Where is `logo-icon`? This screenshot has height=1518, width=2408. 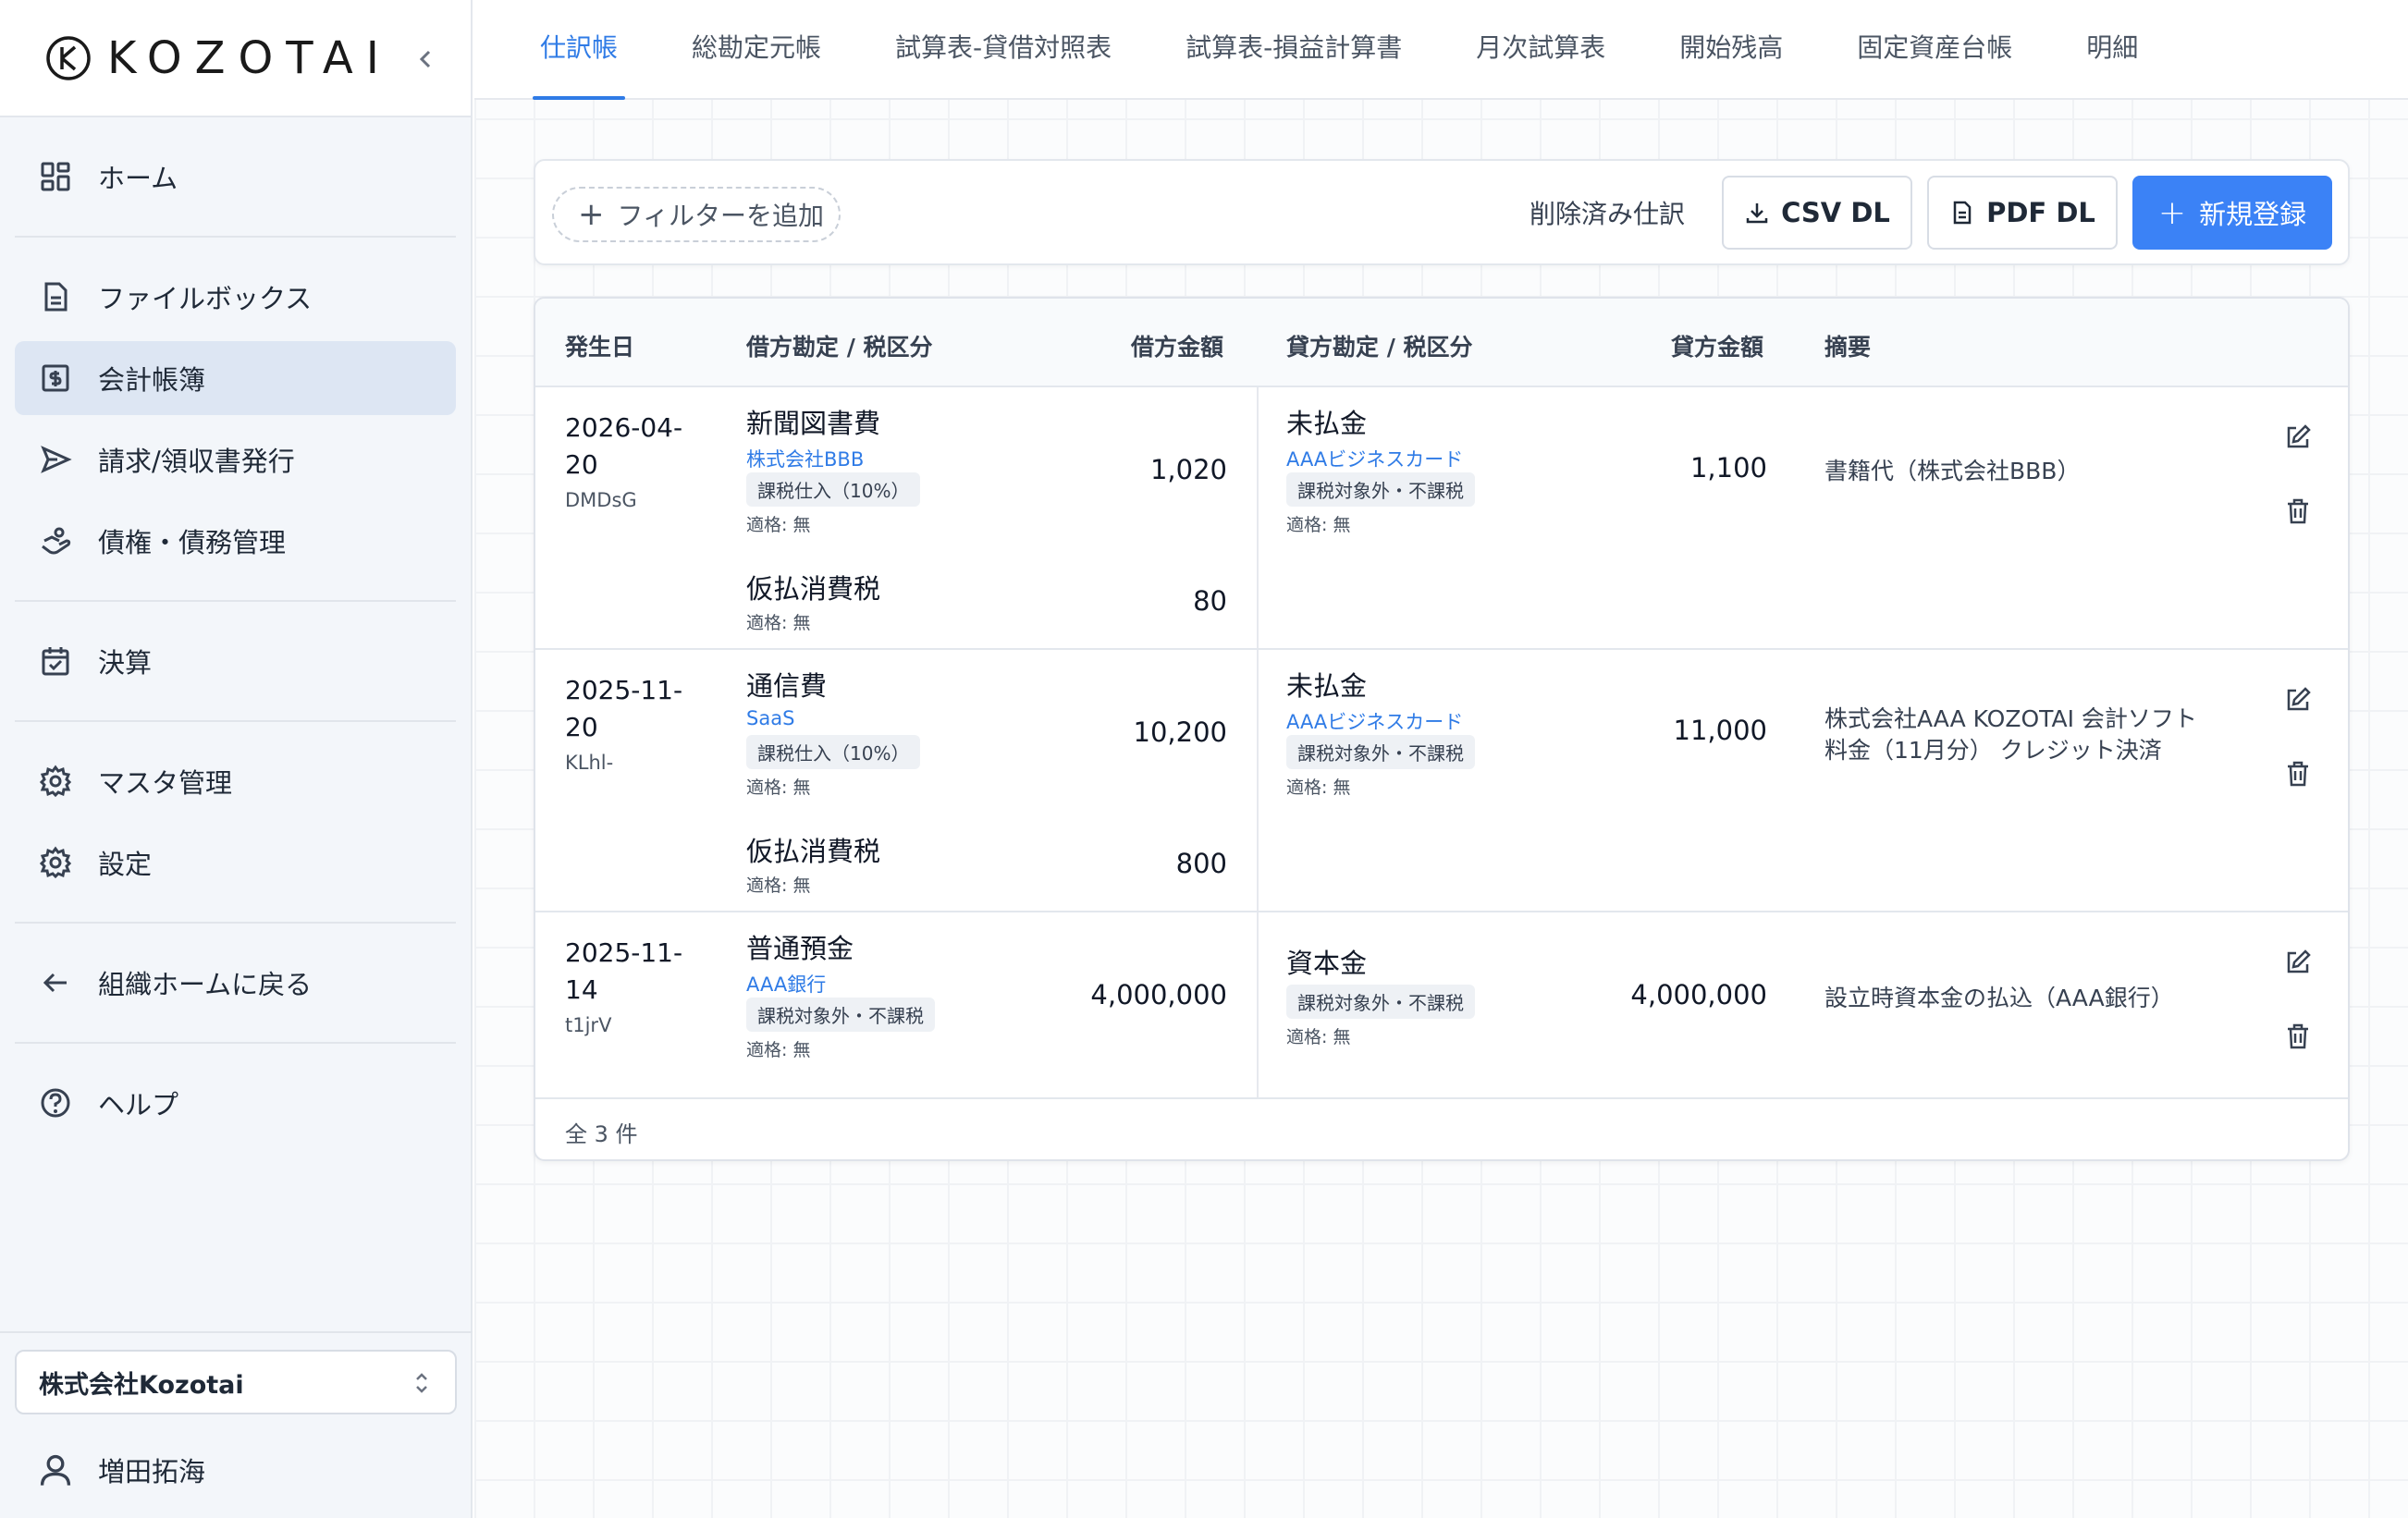
logo-icon is located at coordinates (68, 57).